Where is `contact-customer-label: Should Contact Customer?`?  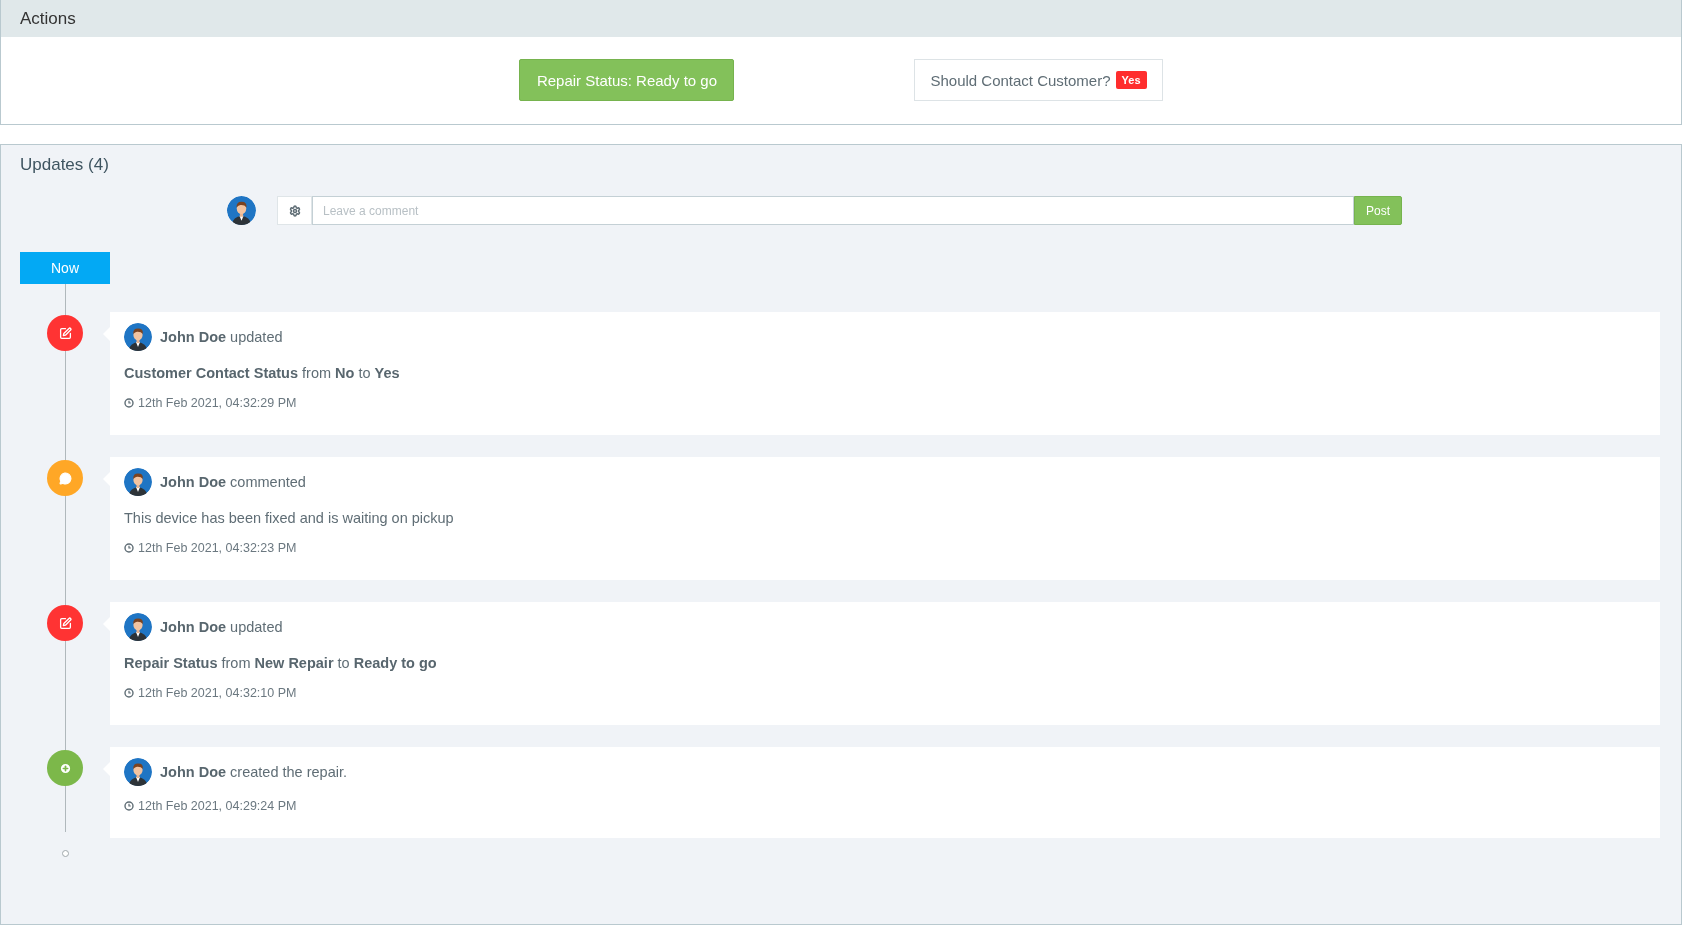
contact-customer-label: Should Contact Customer? is located at coordinates (1020, 80).